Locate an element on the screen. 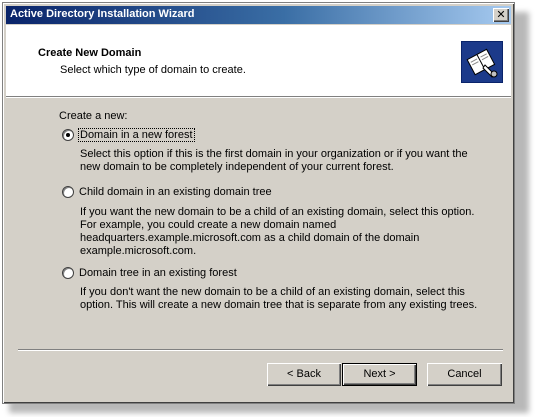  cancel-button-label: Cancel is located at coordinates (464, 374).